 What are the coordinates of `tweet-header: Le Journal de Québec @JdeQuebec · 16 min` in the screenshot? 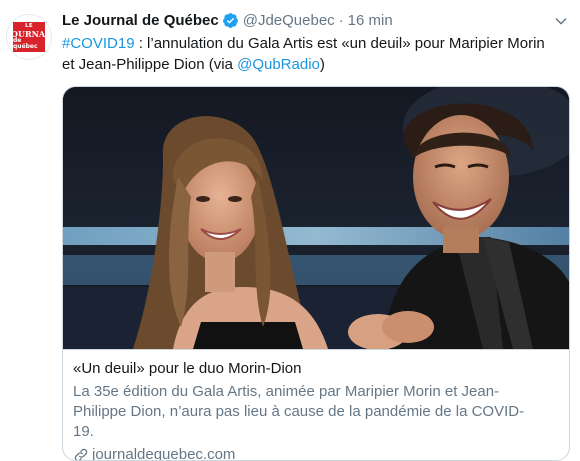 It's located at (316, 20).